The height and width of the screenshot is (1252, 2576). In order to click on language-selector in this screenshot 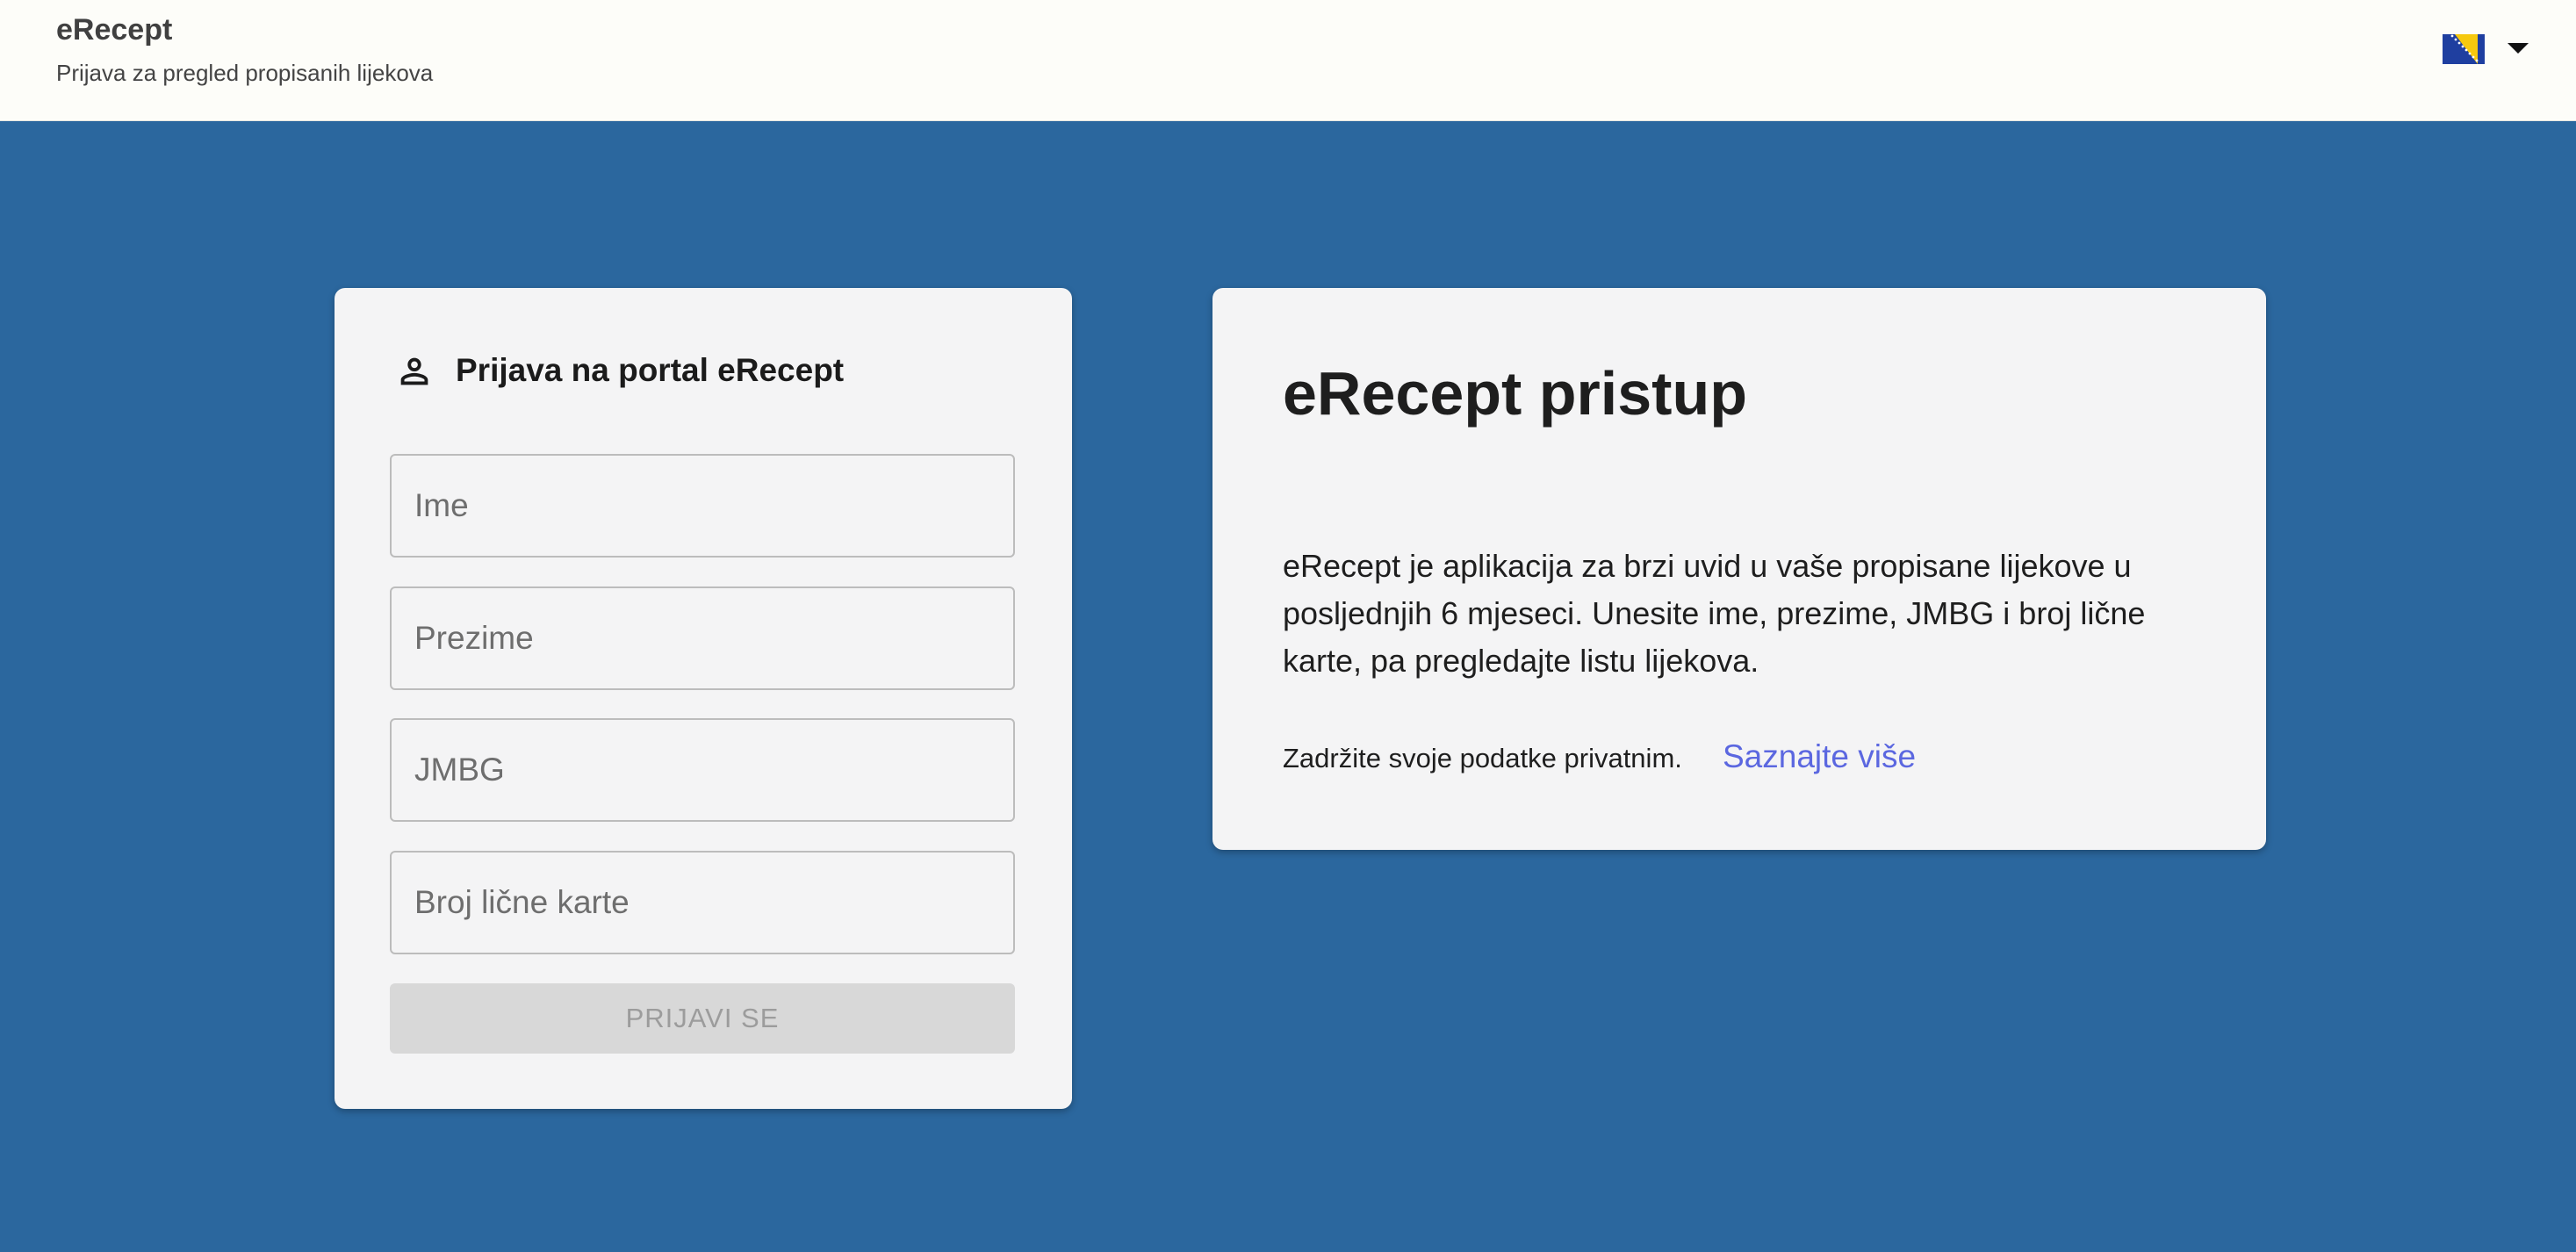, I will do `click(2485, 50)`.